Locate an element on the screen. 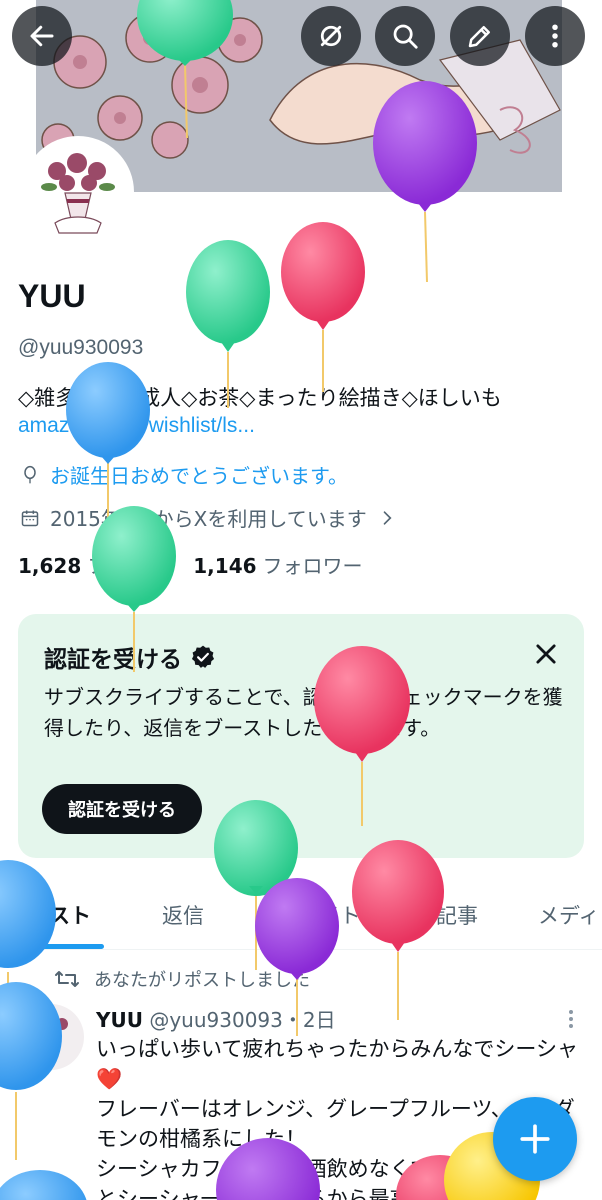 This screenshot has width=602, height=1200. verification-title-row: 認証を受ける is located at coordinates (130, 657).